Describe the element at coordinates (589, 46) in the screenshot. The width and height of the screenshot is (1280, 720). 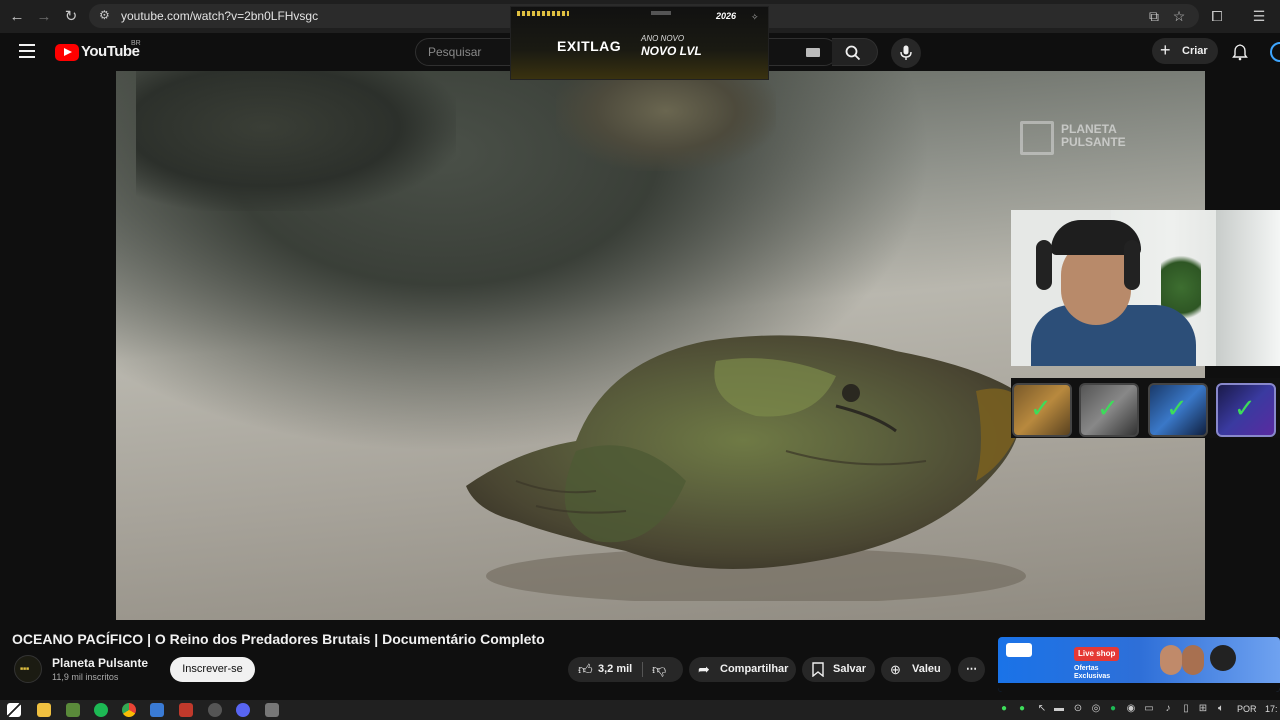
I see `ad-brand: EXITLAG` at that location.